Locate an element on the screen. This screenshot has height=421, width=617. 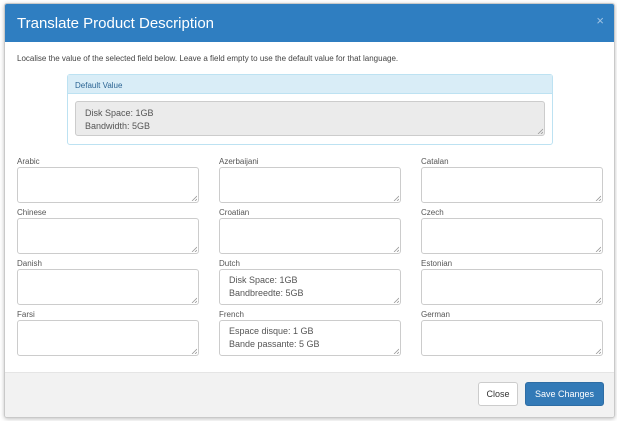
textarea-line: Espace disque: 1 GB is located at coordinates (271, 331).